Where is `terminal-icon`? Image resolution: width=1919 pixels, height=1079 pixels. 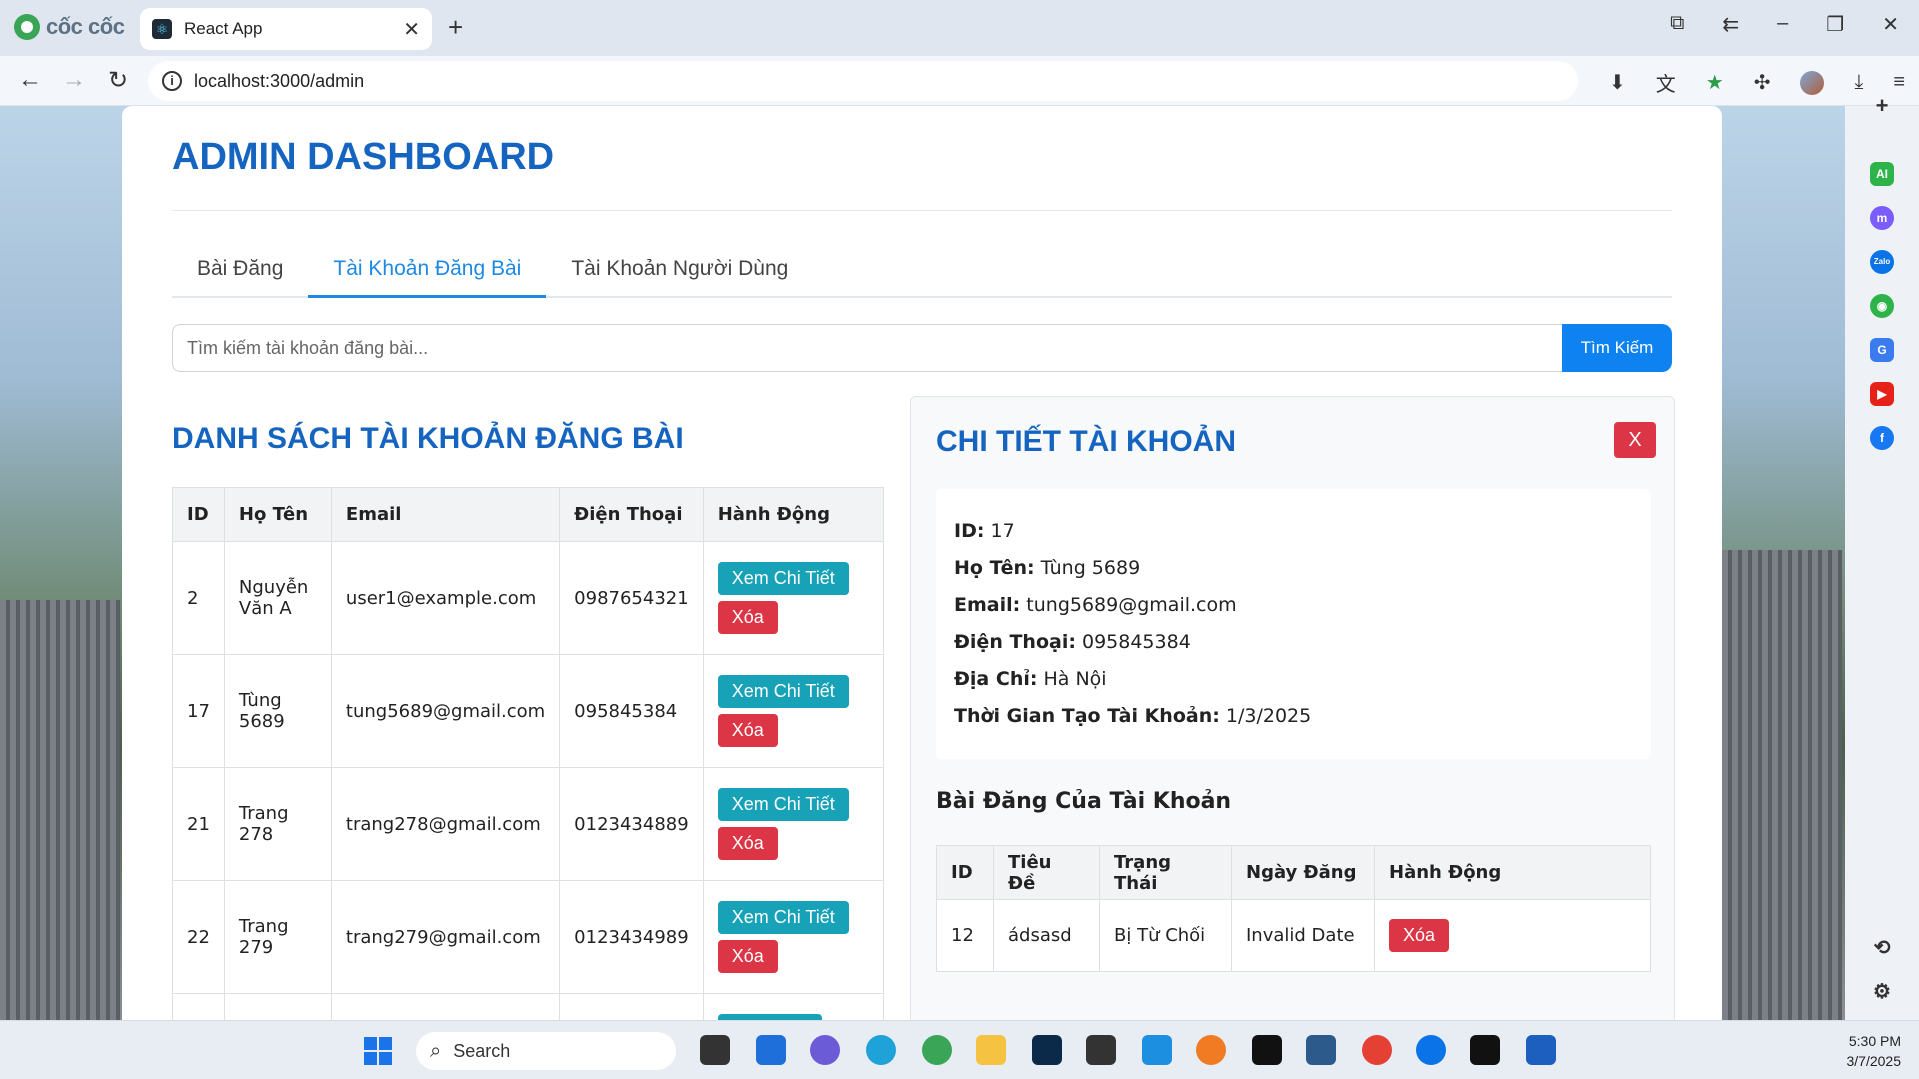
terminal-icon is located at coordinates (1485, 1050).